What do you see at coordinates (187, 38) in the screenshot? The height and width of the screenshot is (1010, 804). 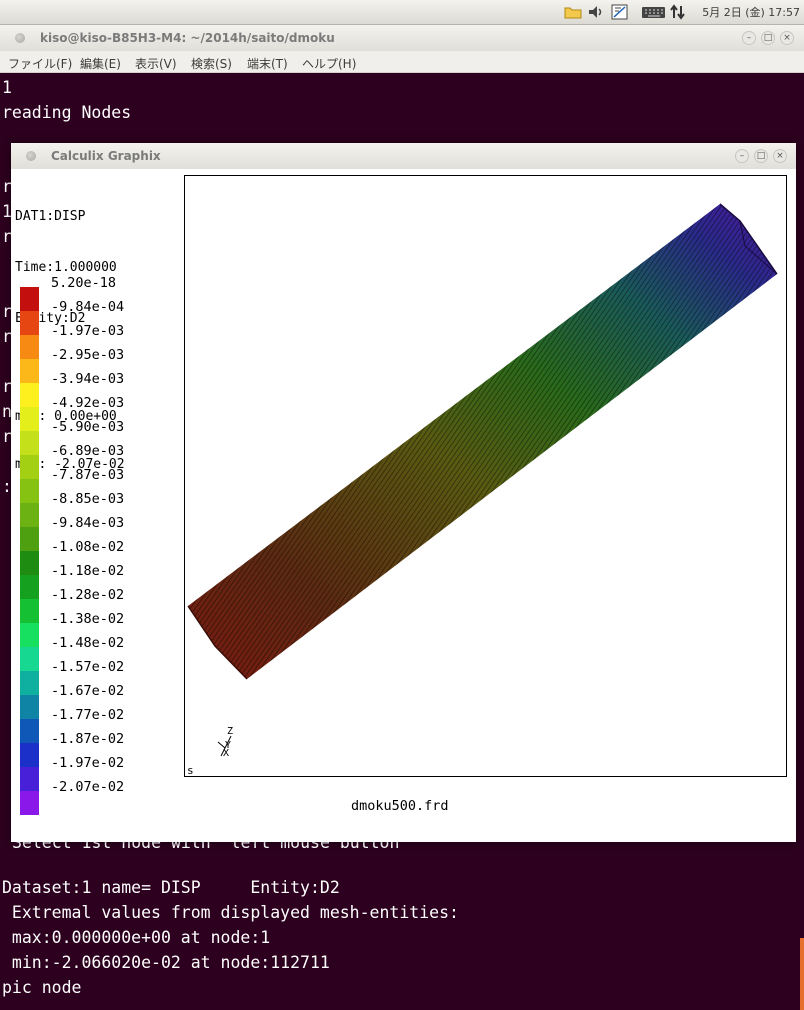 I see `terminal-title: kiso@kiso-B85H3-M4: ~/2014h/saito/dmoku` at bounding box center [187, 38].